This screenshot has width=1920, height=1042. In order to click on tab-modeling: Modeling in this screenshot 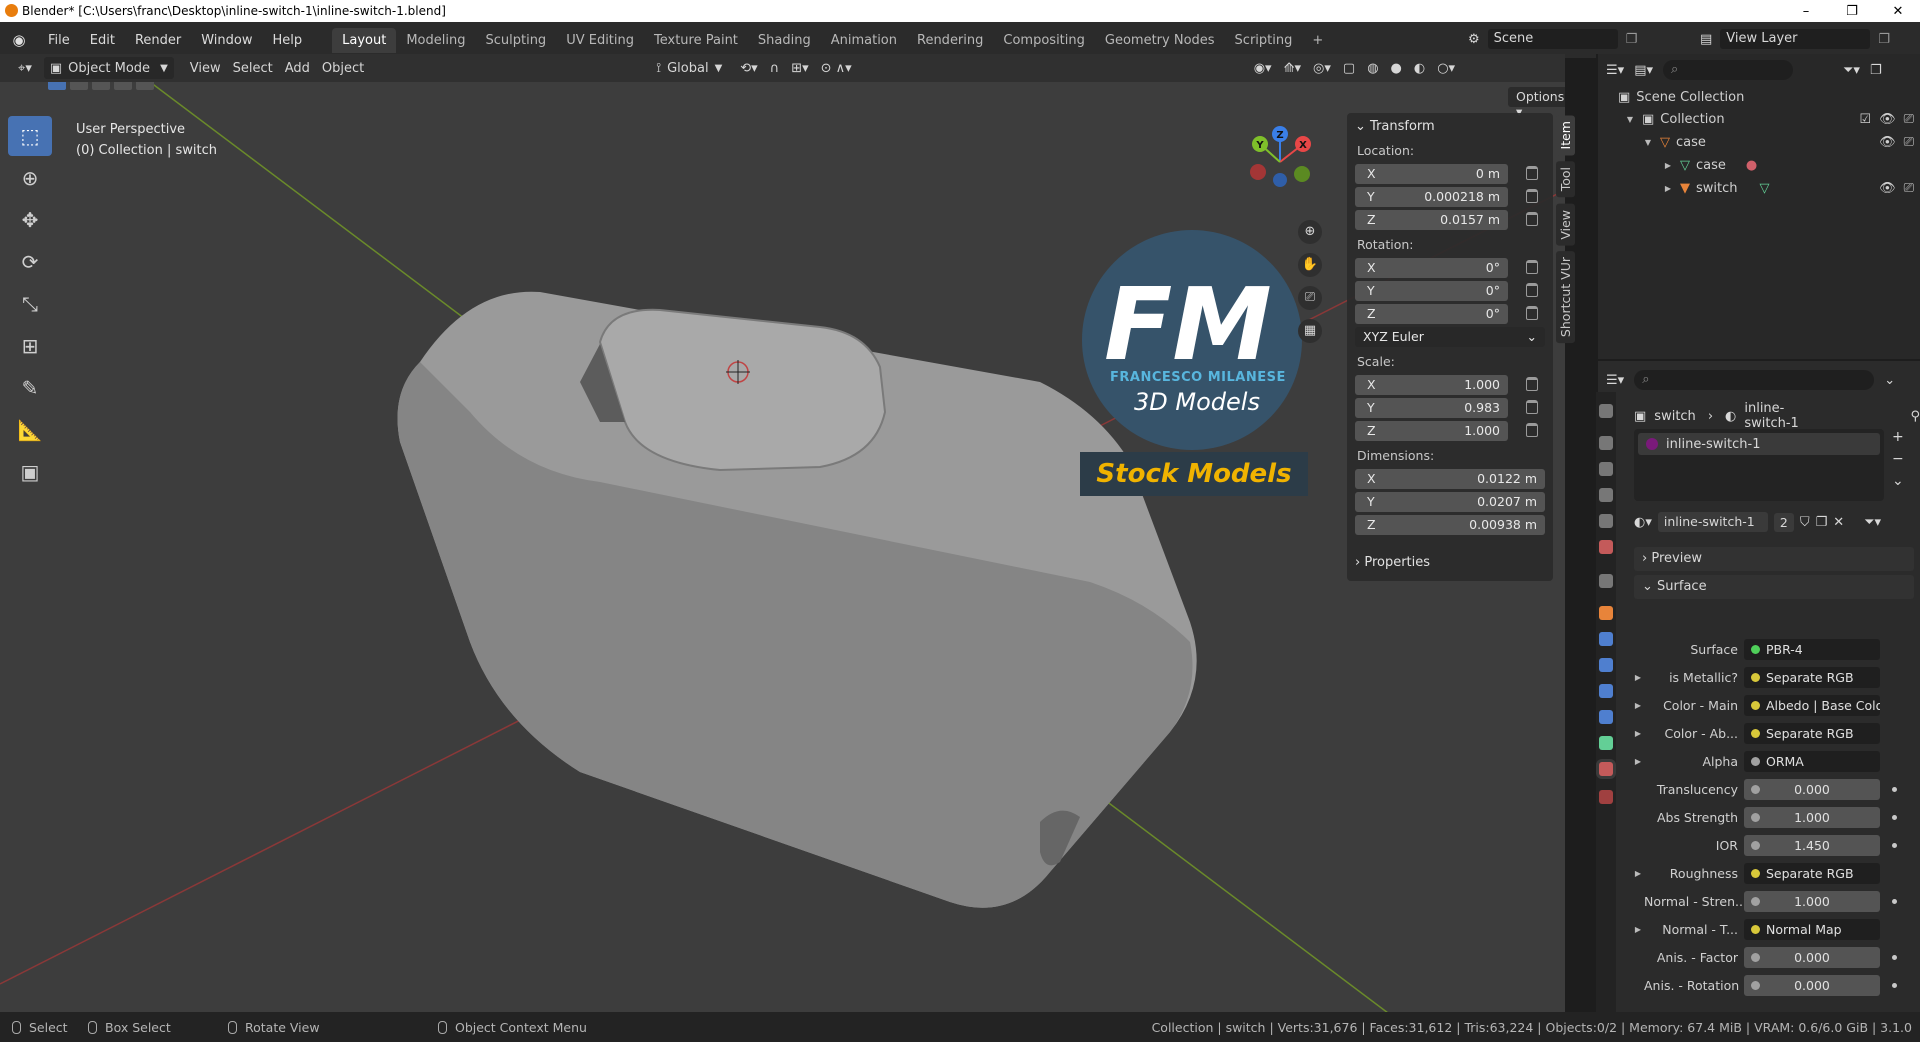, I will do `click(435, 40)`.